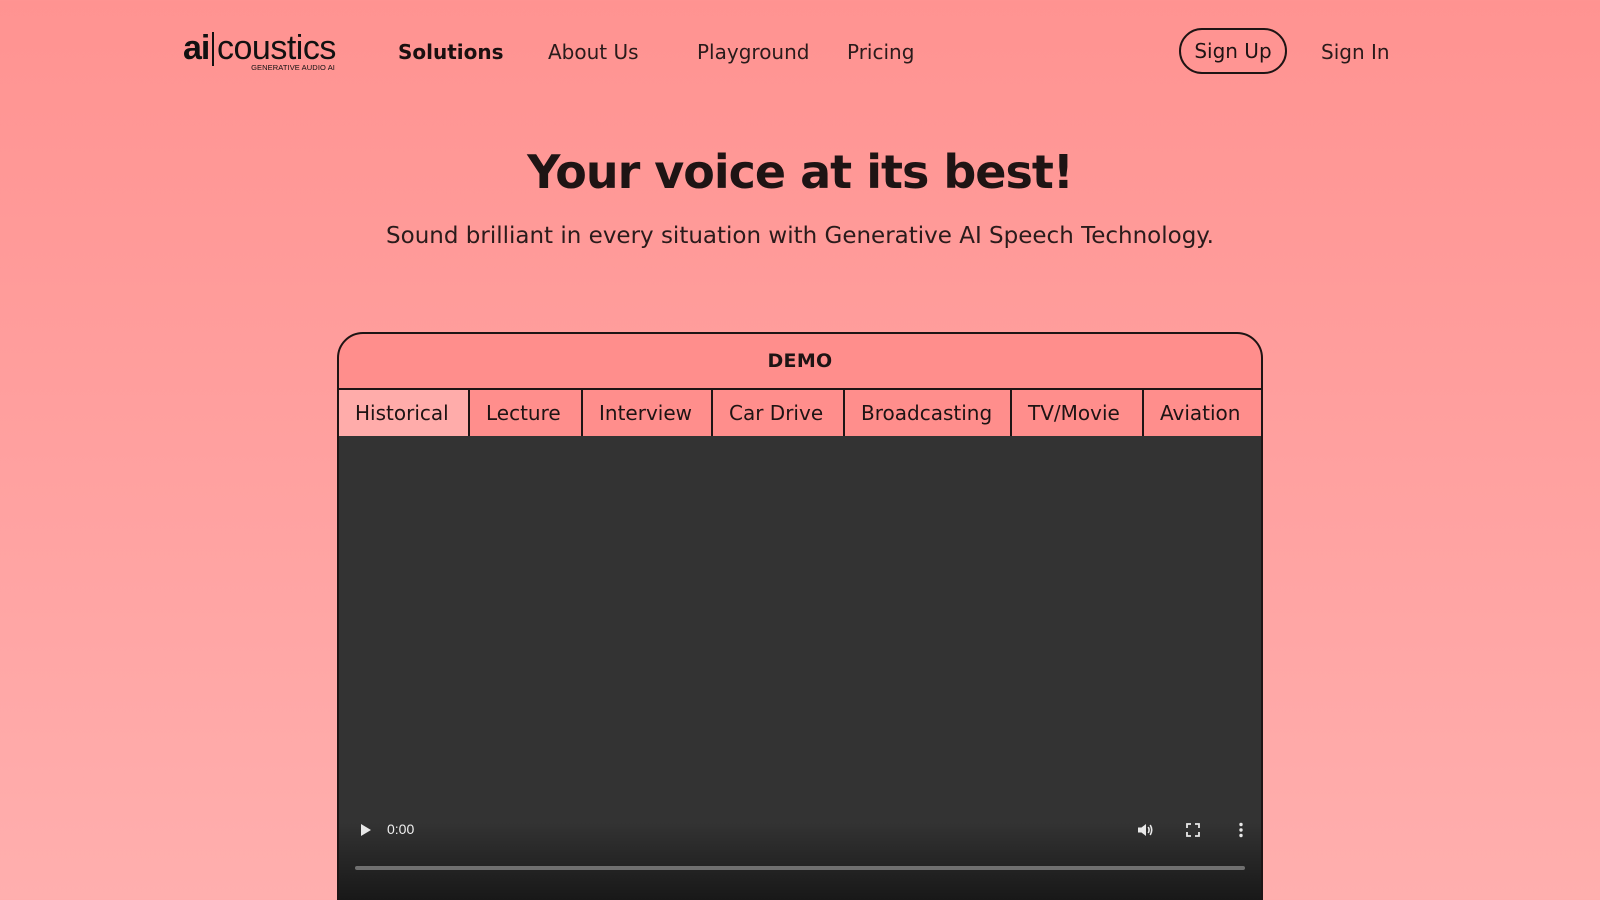 The image size is (1600, 900). Describe the element at coordinates (401, 829) in the screenshot. I see `video-current-time: 0:00` at that location.